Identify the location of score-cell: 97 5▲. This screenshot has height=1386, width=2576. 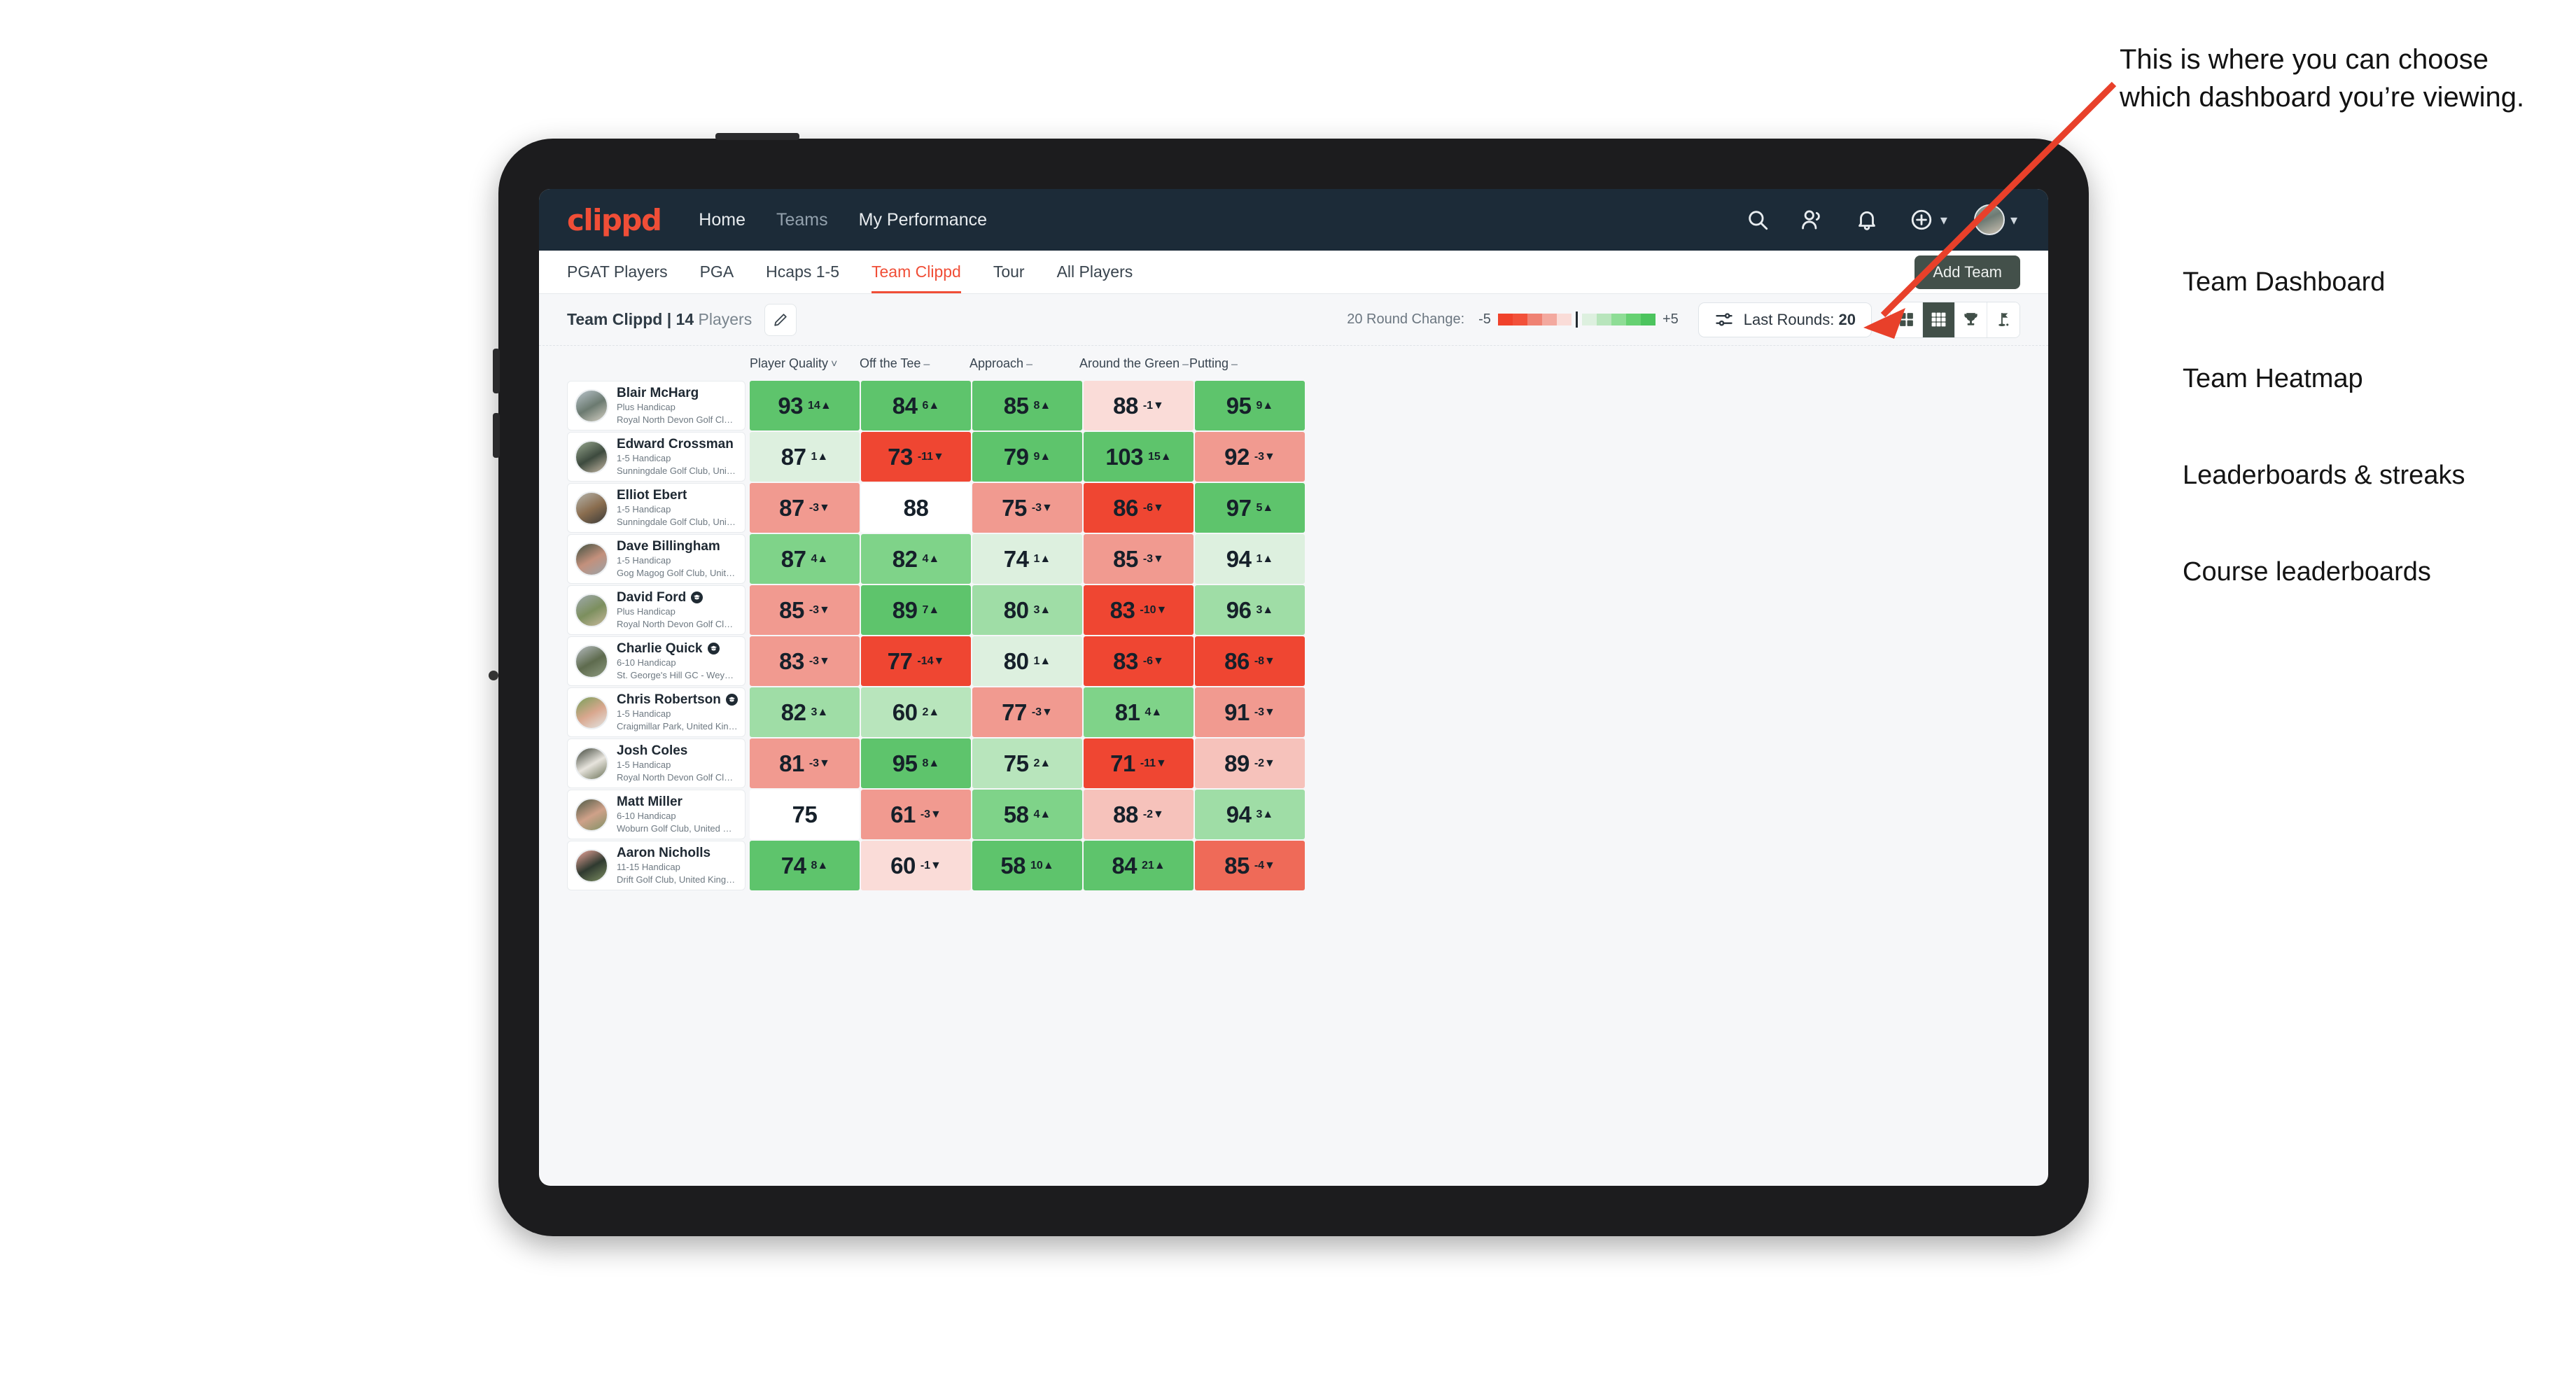
(1250, 508).